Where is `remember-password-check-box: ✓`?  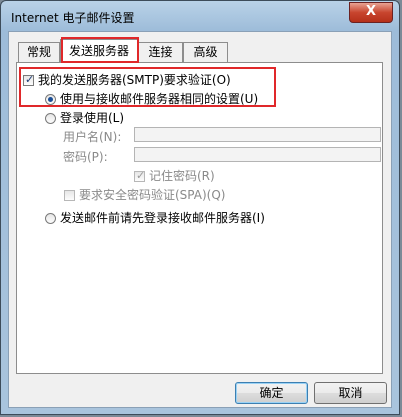 remember-password-check-box: ✓ is located at coordinates (140, 175).